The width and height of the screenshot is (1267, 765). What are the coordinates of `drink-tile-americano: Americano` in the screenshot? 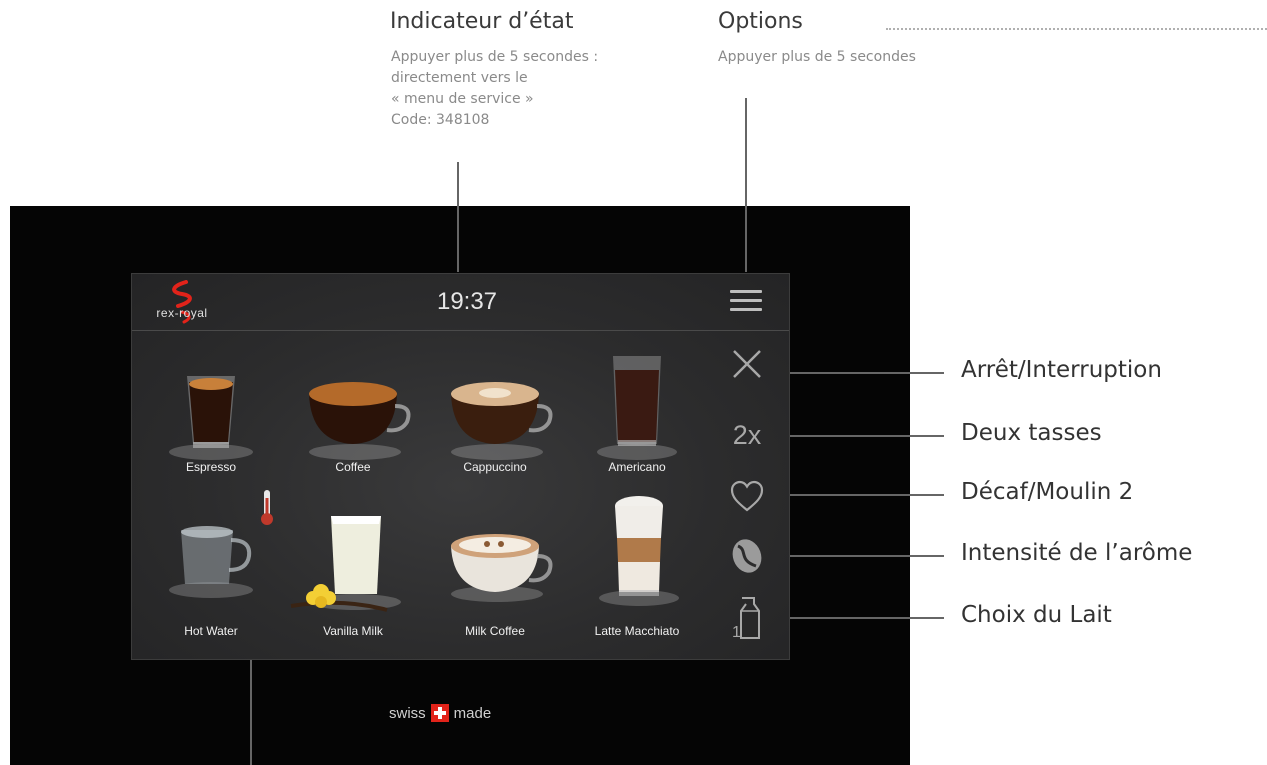 It's located at (637, 426).